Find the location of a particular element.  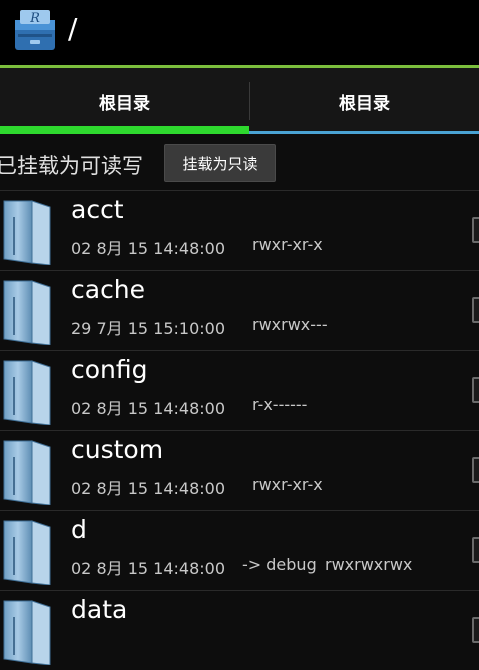

tab-root-1: 根目录 is located at coordinates (124, 101).